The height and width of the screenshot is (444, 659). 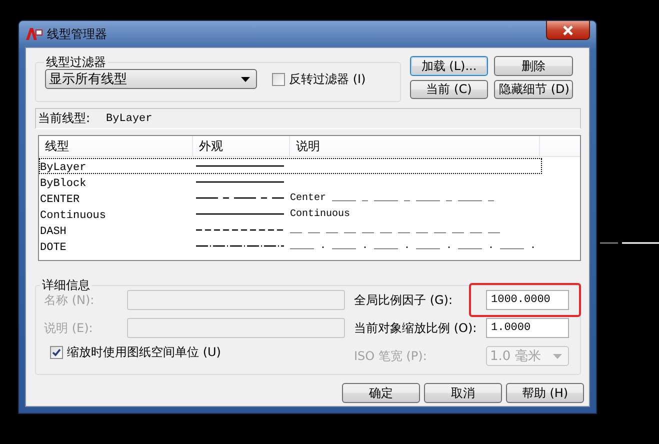 I want to click on linetype-name: ByLayer, so click(x=63, y=168).